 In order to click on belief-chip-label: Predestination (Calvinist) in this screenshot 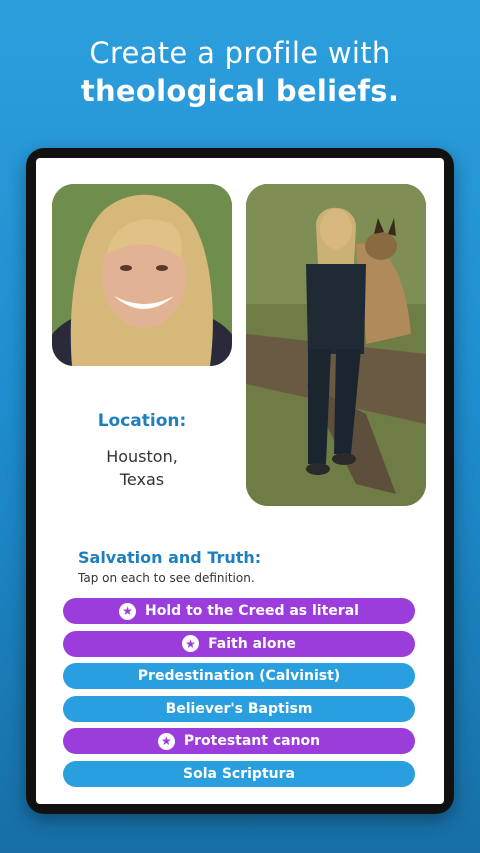, I will do `click(239, 676)`.